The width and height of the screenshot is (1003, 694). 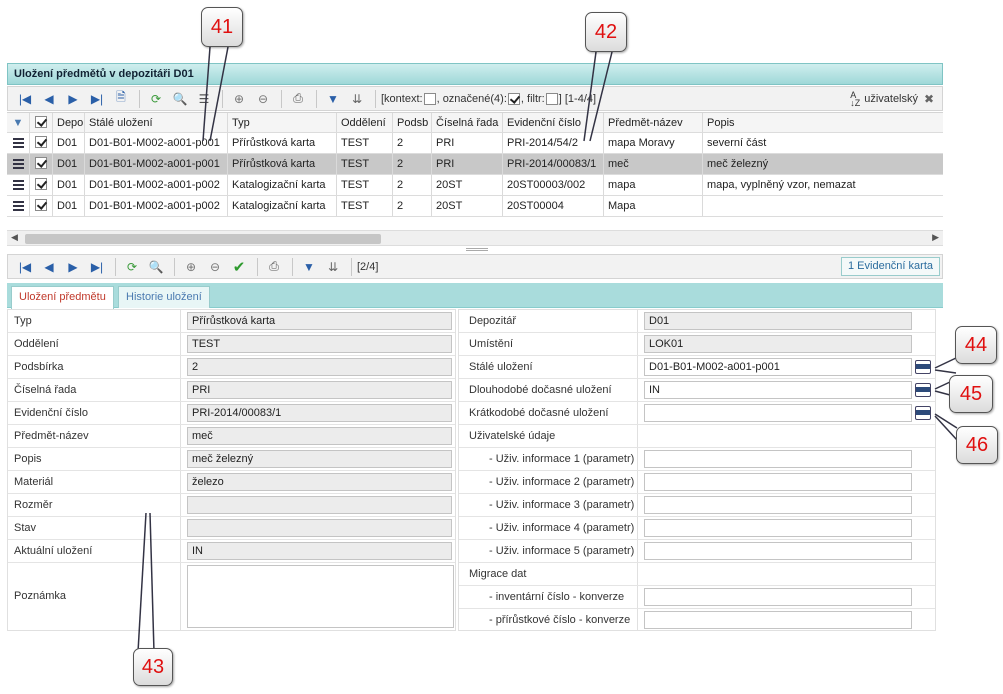 I want to click on scroll-right-icon: ▶, so click(x=935, y=237).